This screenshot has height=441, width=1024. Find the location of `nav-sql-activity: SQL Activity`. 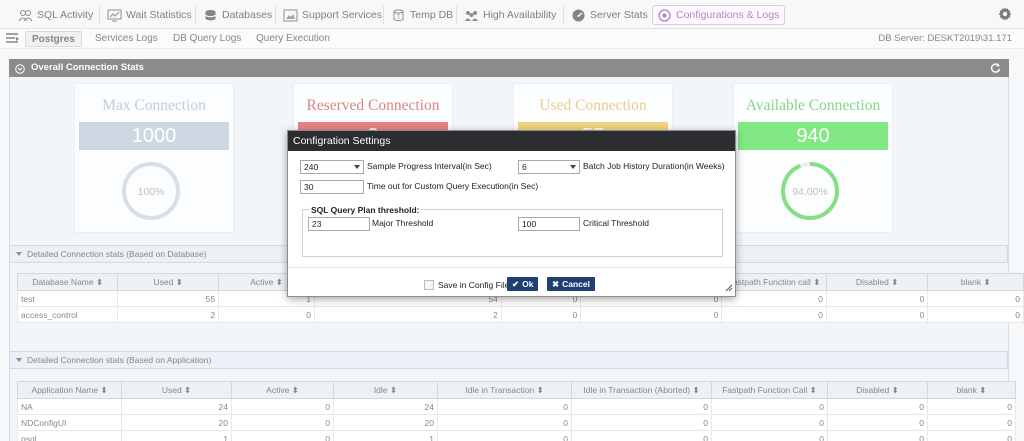

nav-sql-activity: SQL Activity is located at coordinates (55, 15).